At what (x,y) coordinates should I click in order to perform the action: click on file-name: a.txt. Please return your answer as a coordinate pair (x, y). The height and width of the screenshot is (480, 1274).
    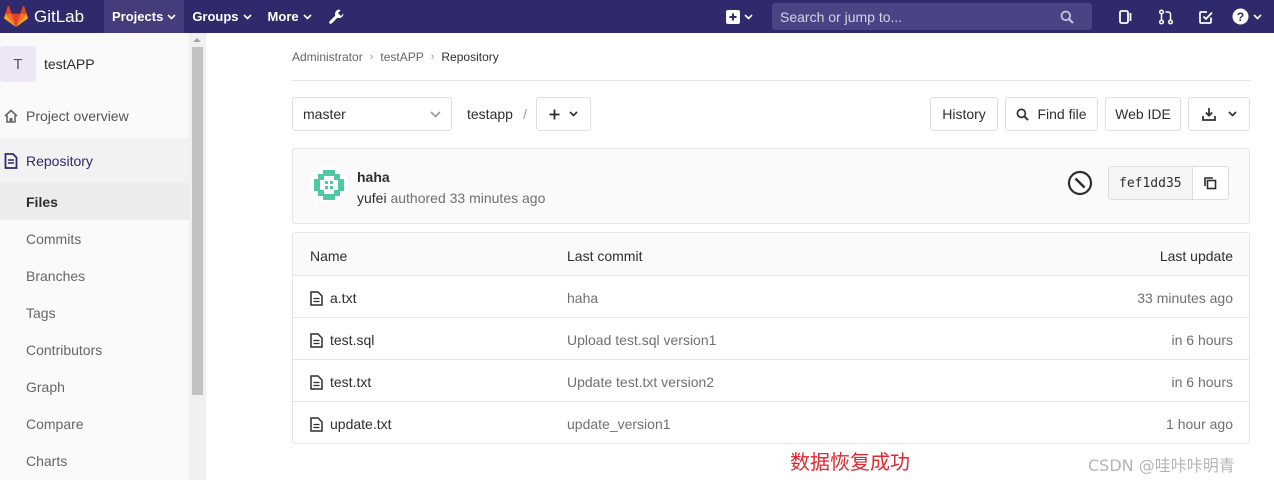
    Looking at the image, I should click on (343, 298).